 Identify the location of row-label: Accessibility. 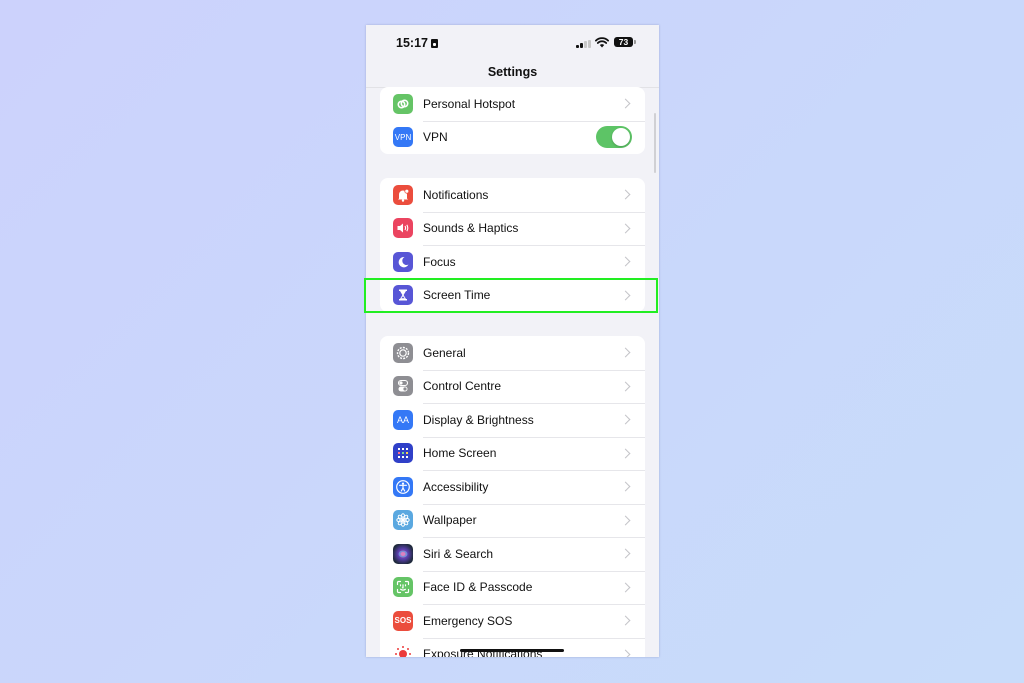
(456, 486).